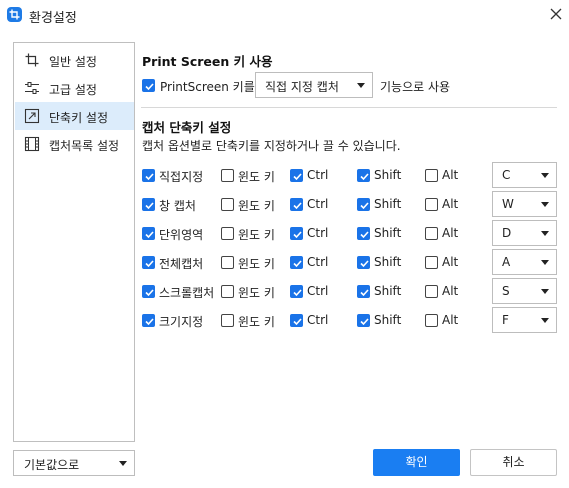 Image resolution: width=569 pixels, height=488 pixels. I want to click on printscreen-checkbox-label: PrintScreen 키를, so click(207, 87).